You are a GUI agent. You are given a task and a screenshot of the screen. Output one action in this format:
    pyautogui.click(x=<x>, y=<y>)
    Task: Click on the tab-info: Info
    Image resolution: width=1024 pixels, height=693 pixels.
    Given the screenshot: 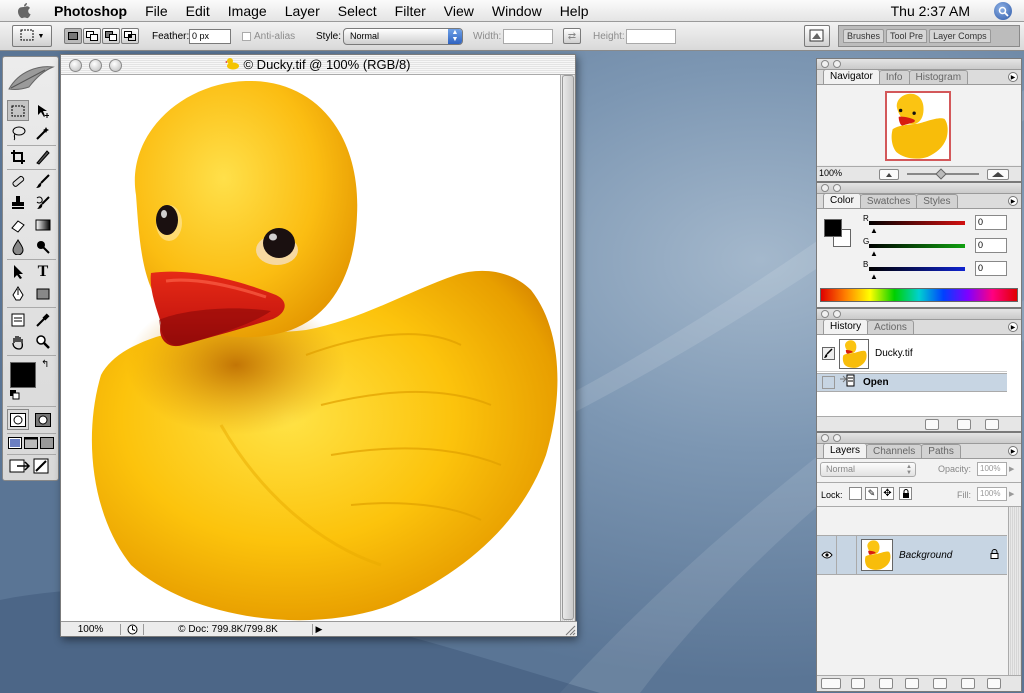 What is the action you would take?
    pyautogui.click(x=894, y=77)
    